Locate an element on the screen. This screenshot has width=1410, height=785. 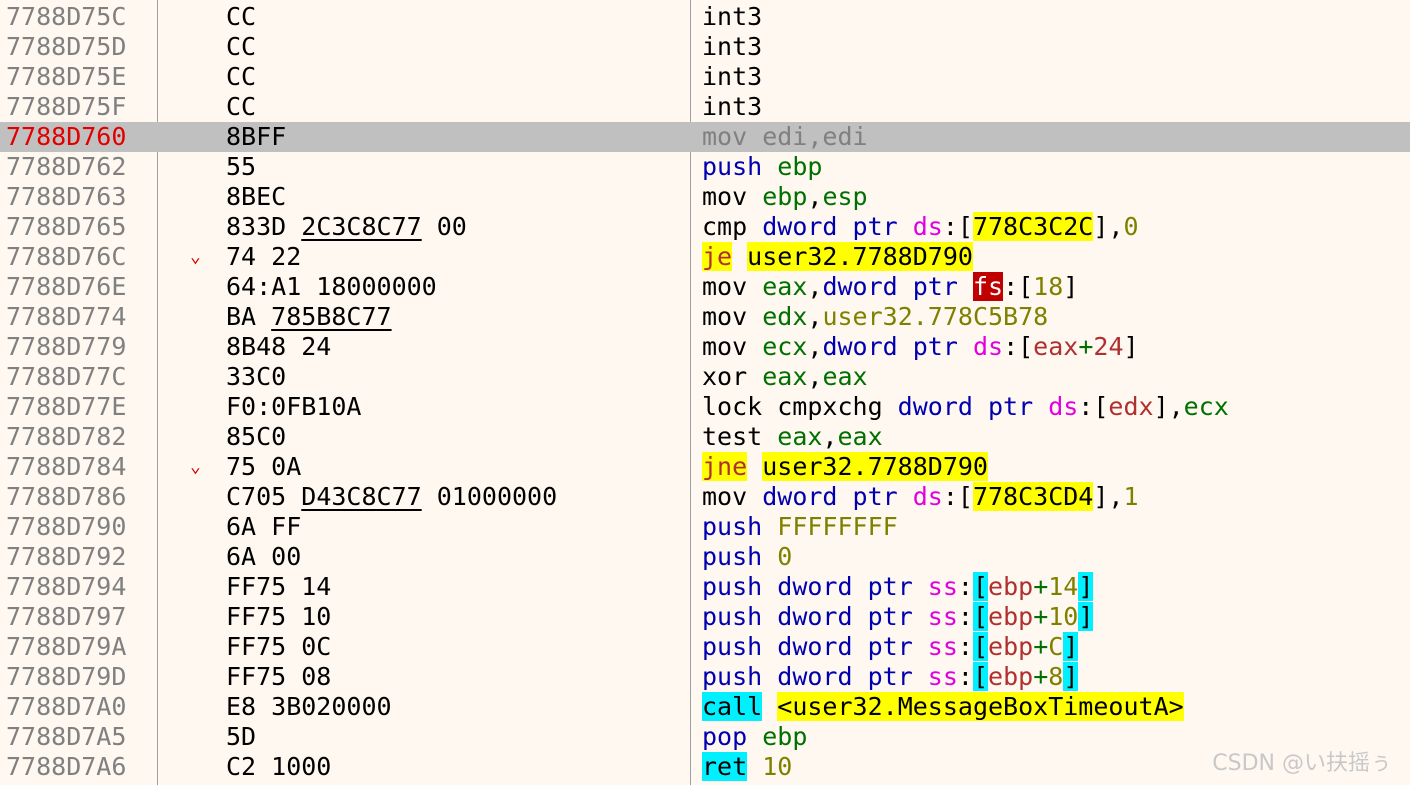
address-cell: 7788D7A0 is located at coordinates (66, 707).